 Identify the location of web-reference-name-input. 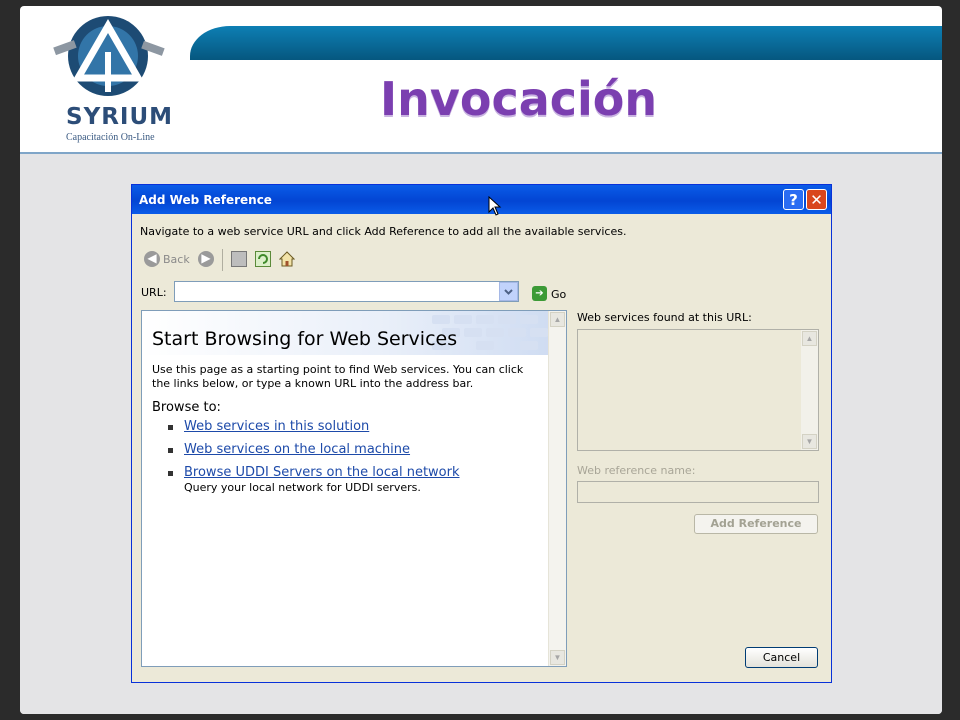
(698, 492).